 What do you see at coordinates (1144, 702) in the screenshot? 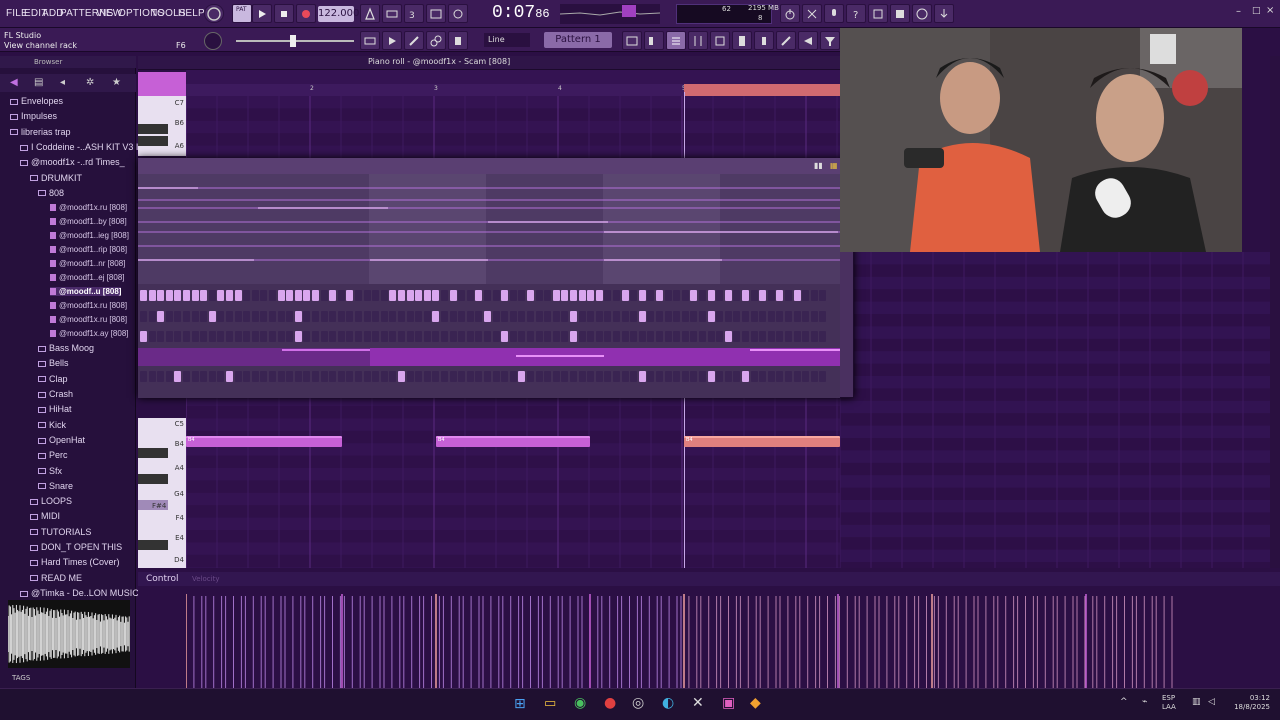
I see `tray-network-icon: ⌁` at bounding box center [1144, 702].